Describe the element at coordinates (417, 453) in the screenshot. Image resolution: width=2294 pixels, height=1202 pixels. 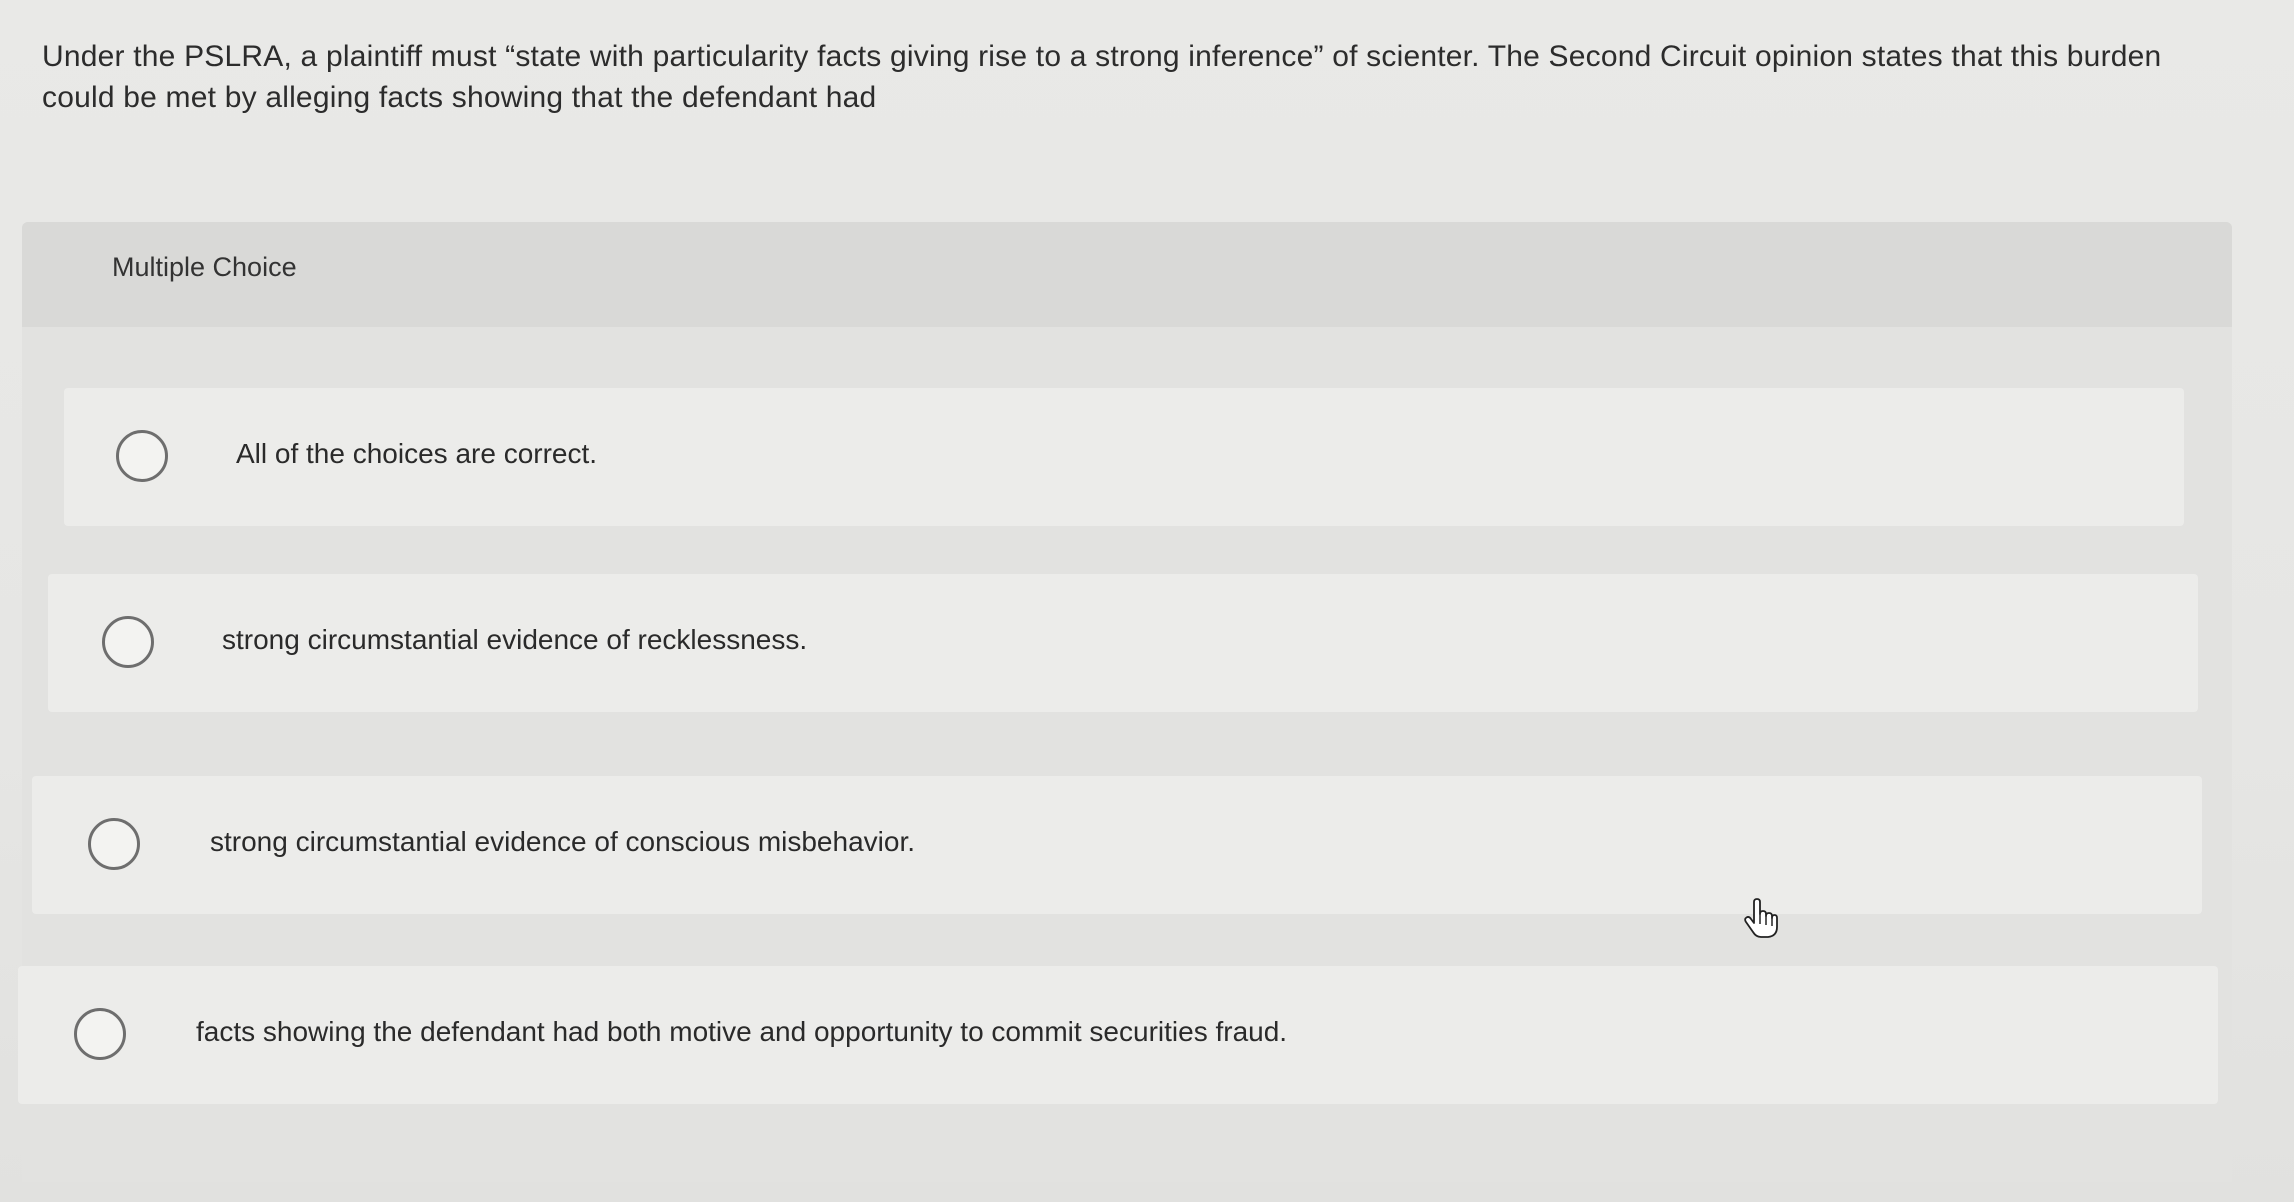
I see `choice-label: All of the choices are correct.` at that location.